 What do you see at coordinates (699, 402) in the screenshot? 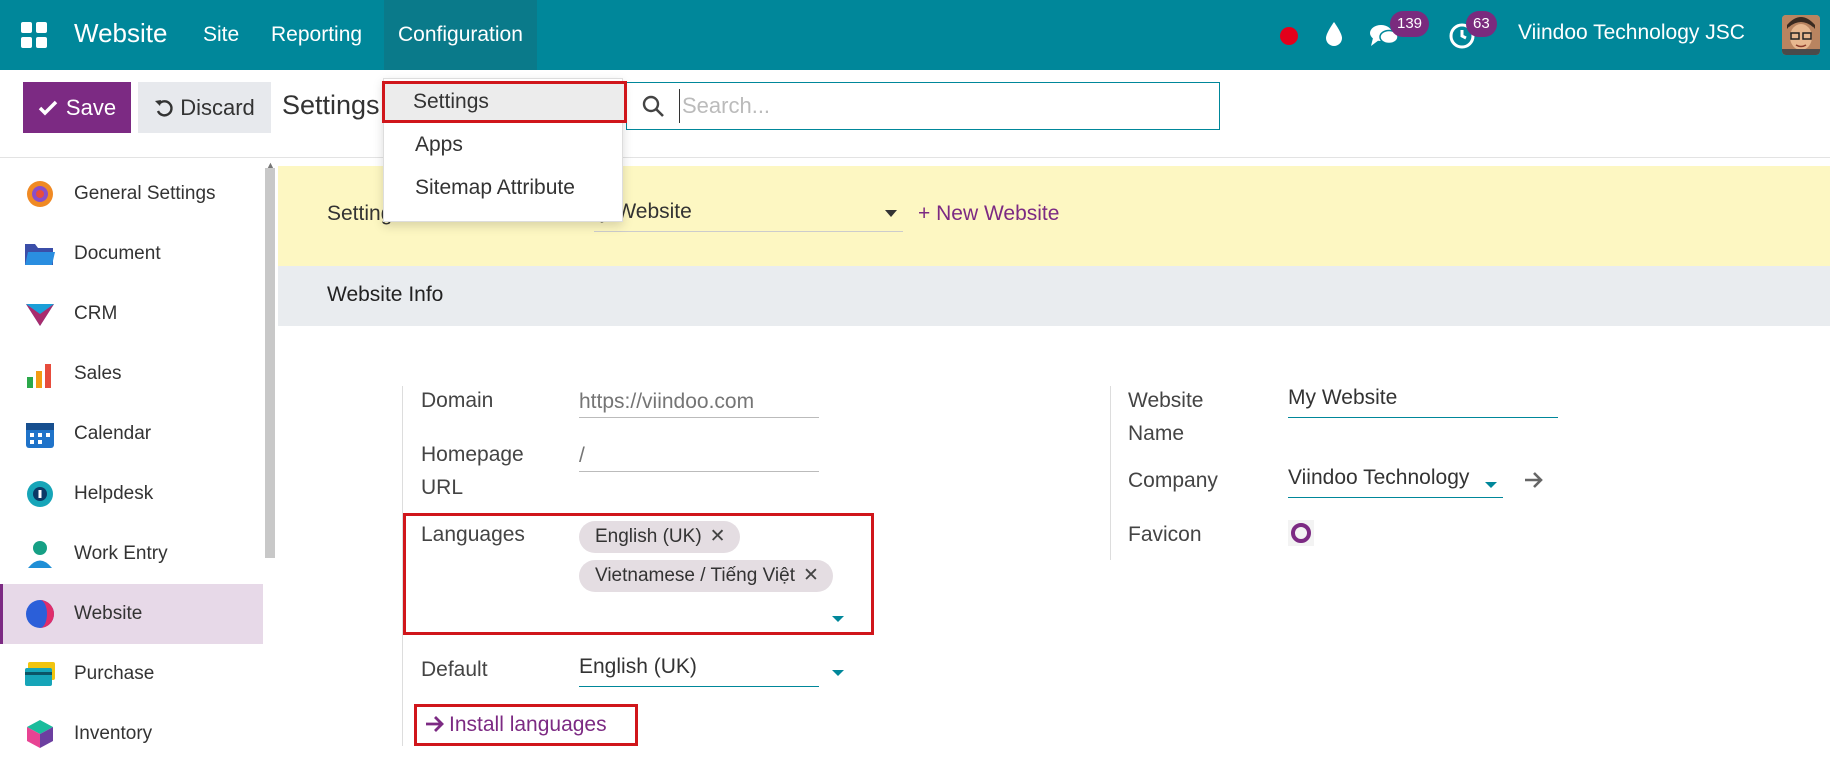
I see `domain-field` at bounding box center [699, 402].